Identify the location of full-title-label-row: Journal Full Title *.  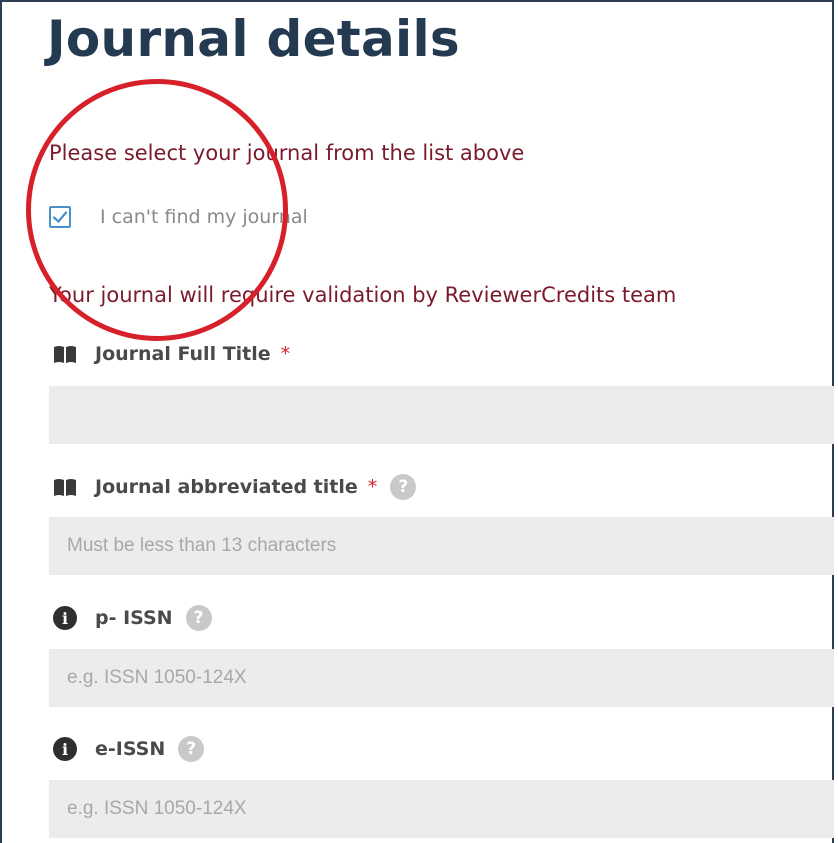
(171, 354).